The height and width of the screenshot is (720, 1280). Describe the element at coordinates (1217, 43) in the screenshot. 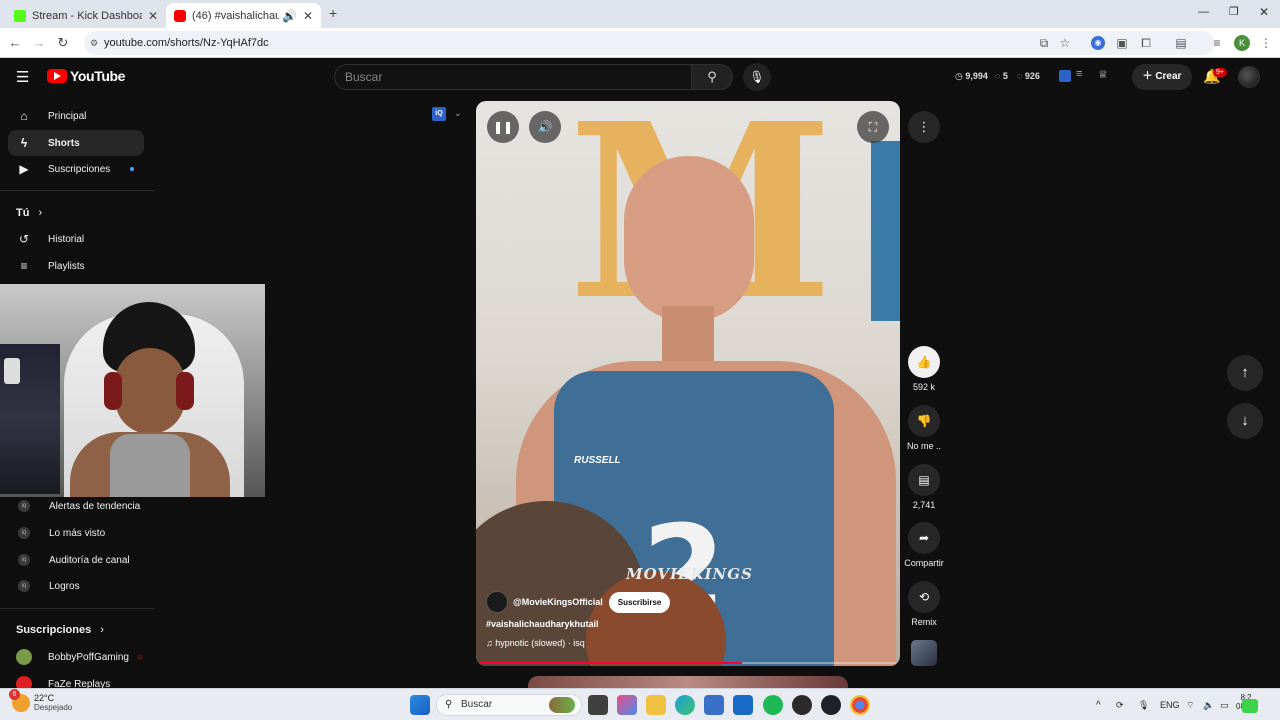

I see `media-controls-icon: ≡` at that location.